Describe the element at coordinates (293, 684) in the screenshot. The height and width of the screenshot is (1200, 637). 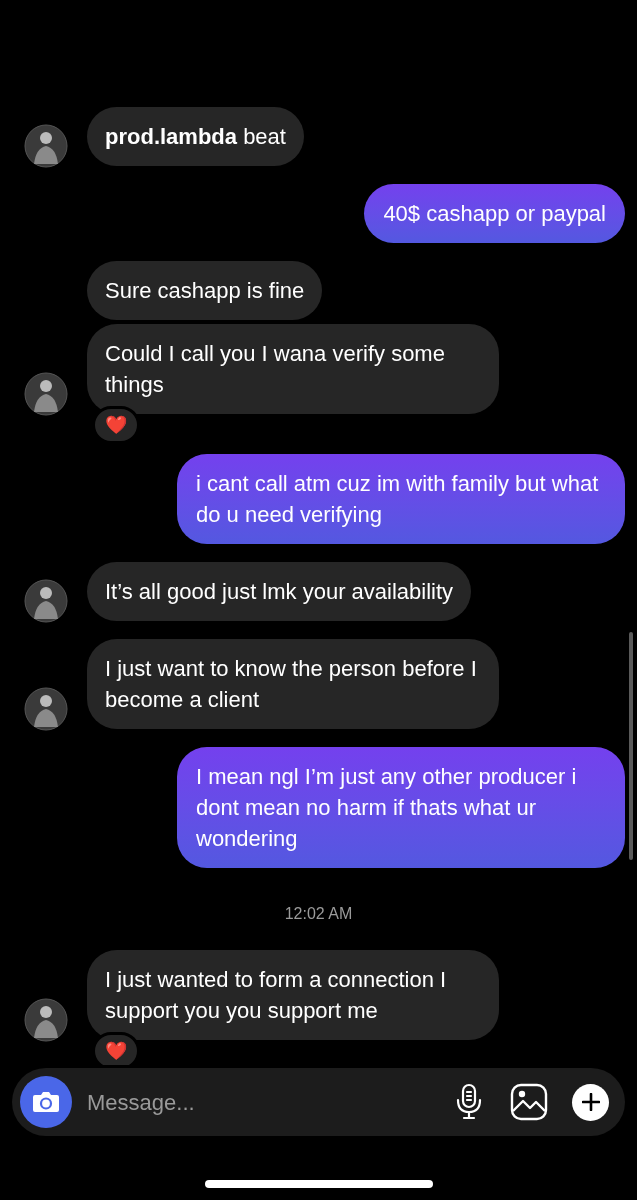
I see `received-message: I just want to know the person before I become a client` at that location.